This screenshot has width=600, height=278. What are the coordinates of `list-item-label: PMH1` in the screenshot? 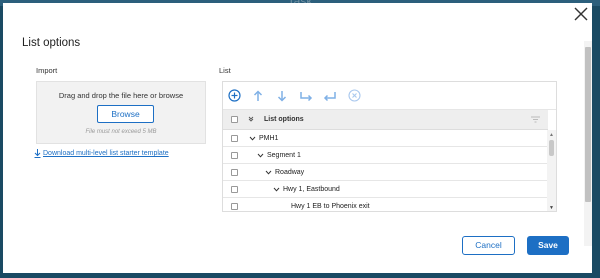 It's located at (269, 138).